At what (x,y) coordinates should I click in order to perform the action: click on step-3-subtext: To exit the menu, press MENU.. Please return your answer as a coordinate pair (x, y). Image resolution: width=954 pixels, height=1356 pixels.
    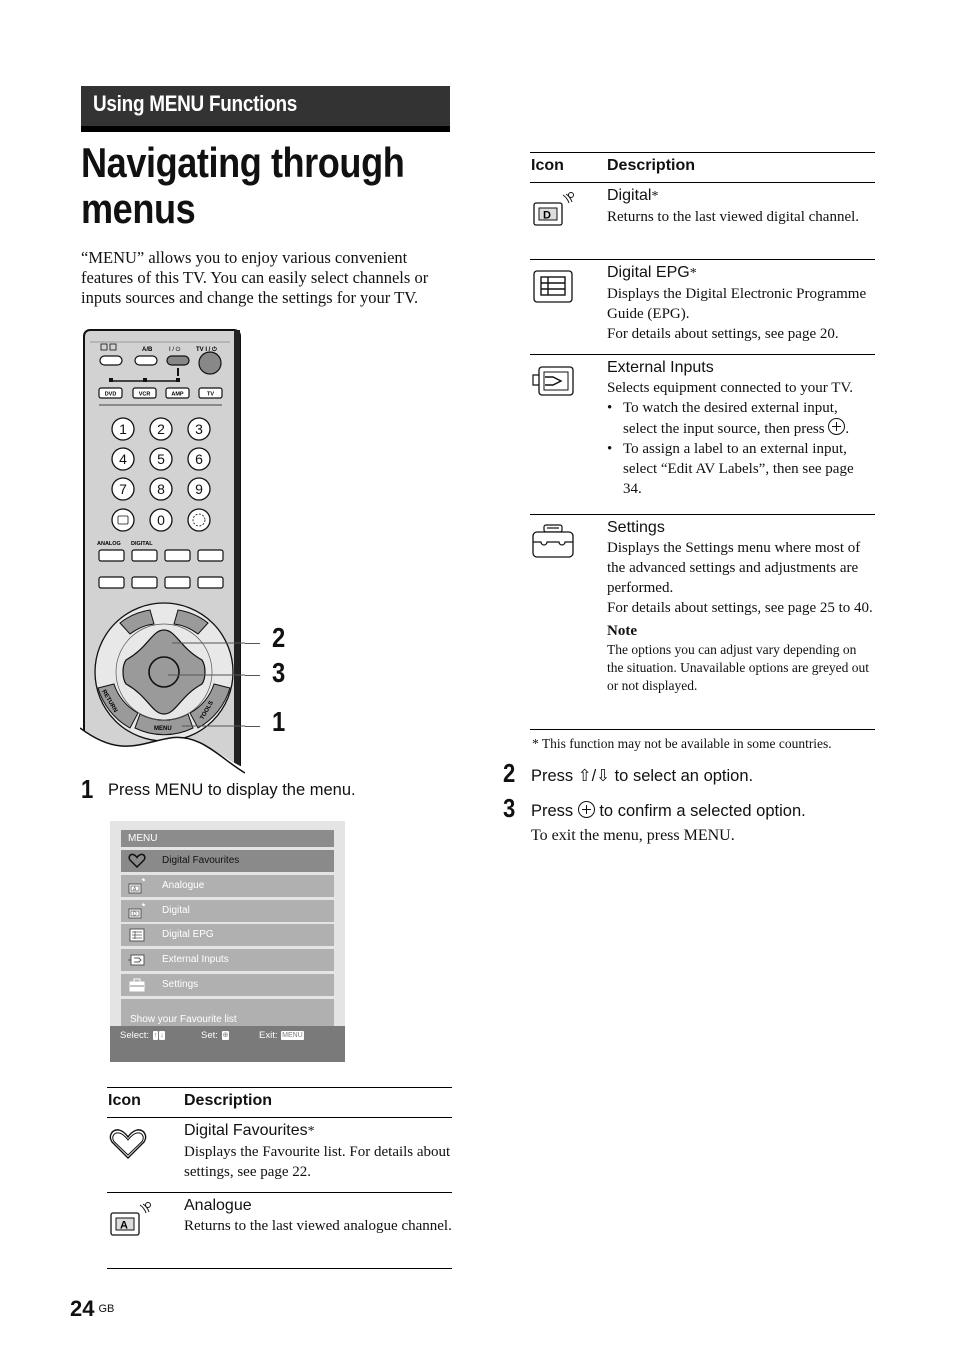
    Looking at the image, I should click on (633, 835).